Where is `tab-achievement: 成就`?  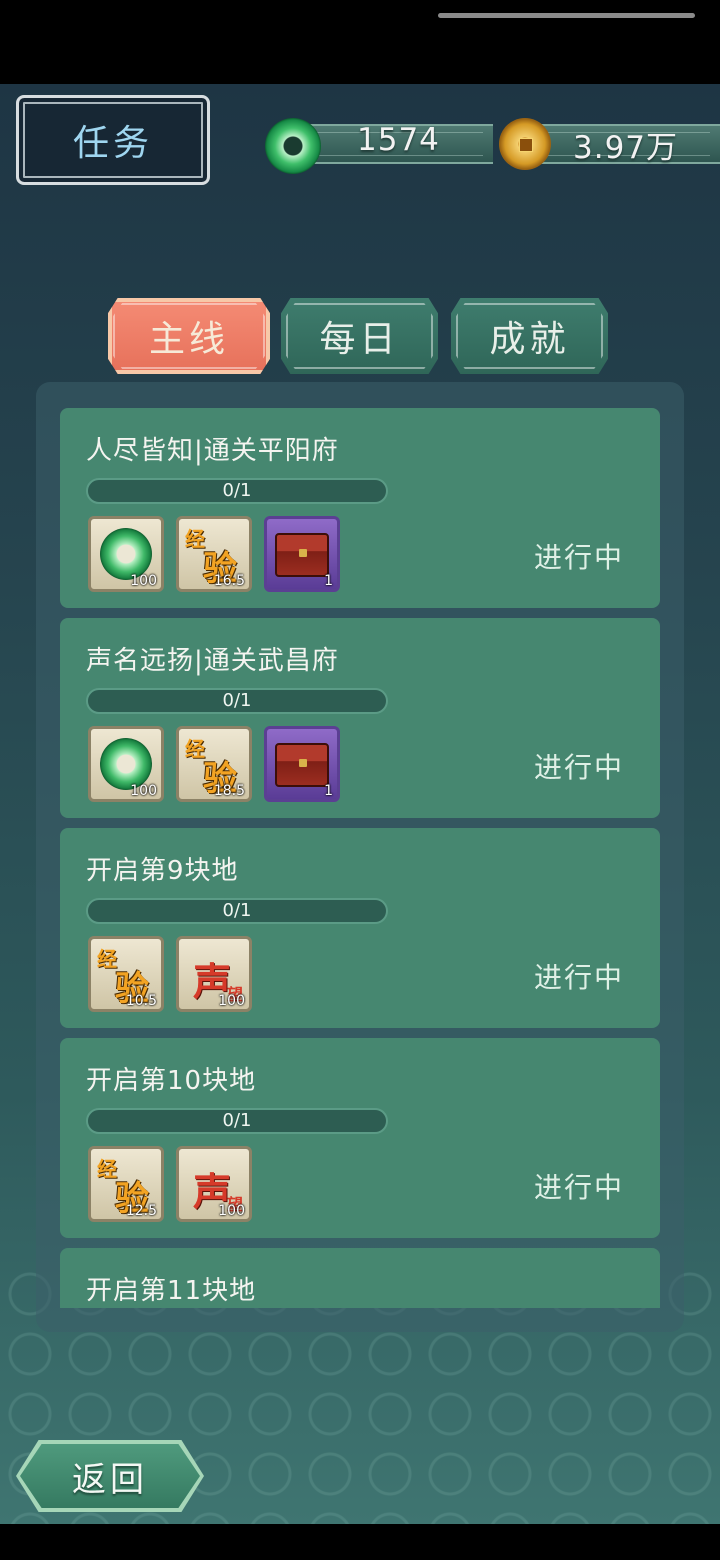 tab-achievement: 成就 is located at coordinates (529, 336).